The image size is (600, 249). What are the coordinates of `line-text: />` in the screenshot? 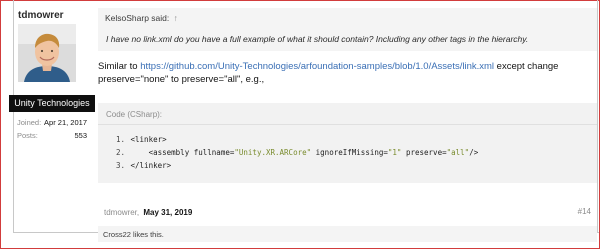 It's located at (474, 152).